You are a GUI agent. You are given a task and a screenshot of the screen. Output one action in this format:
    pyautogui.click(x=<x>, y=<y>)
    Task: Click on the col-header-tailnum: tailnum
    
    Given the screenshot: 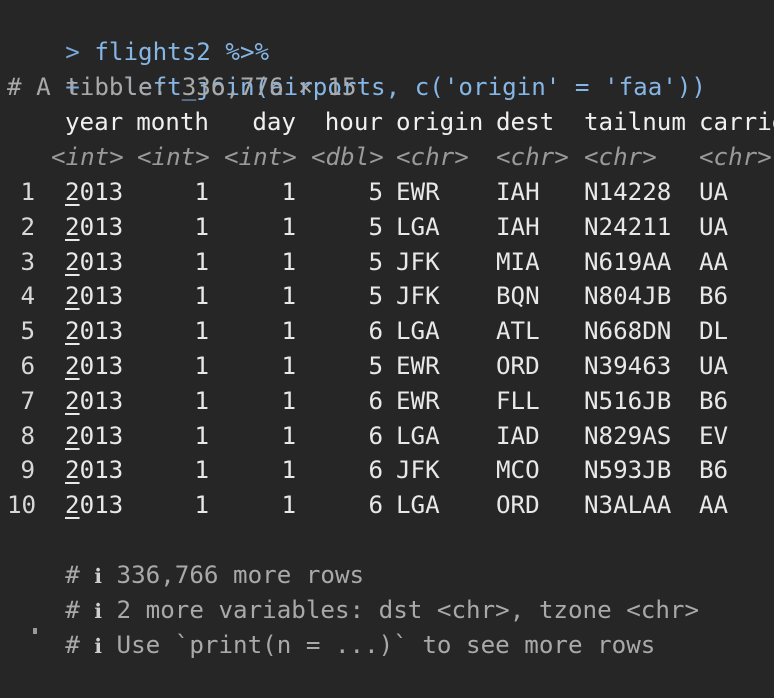 What is the action you would take?
    pyautogui.click(x=635, y=122)
    